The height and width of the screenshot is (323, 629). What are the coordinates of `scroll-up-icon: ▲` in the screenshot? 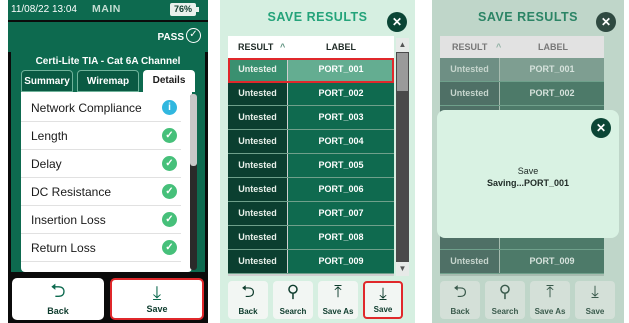 It's located at (402, 45).